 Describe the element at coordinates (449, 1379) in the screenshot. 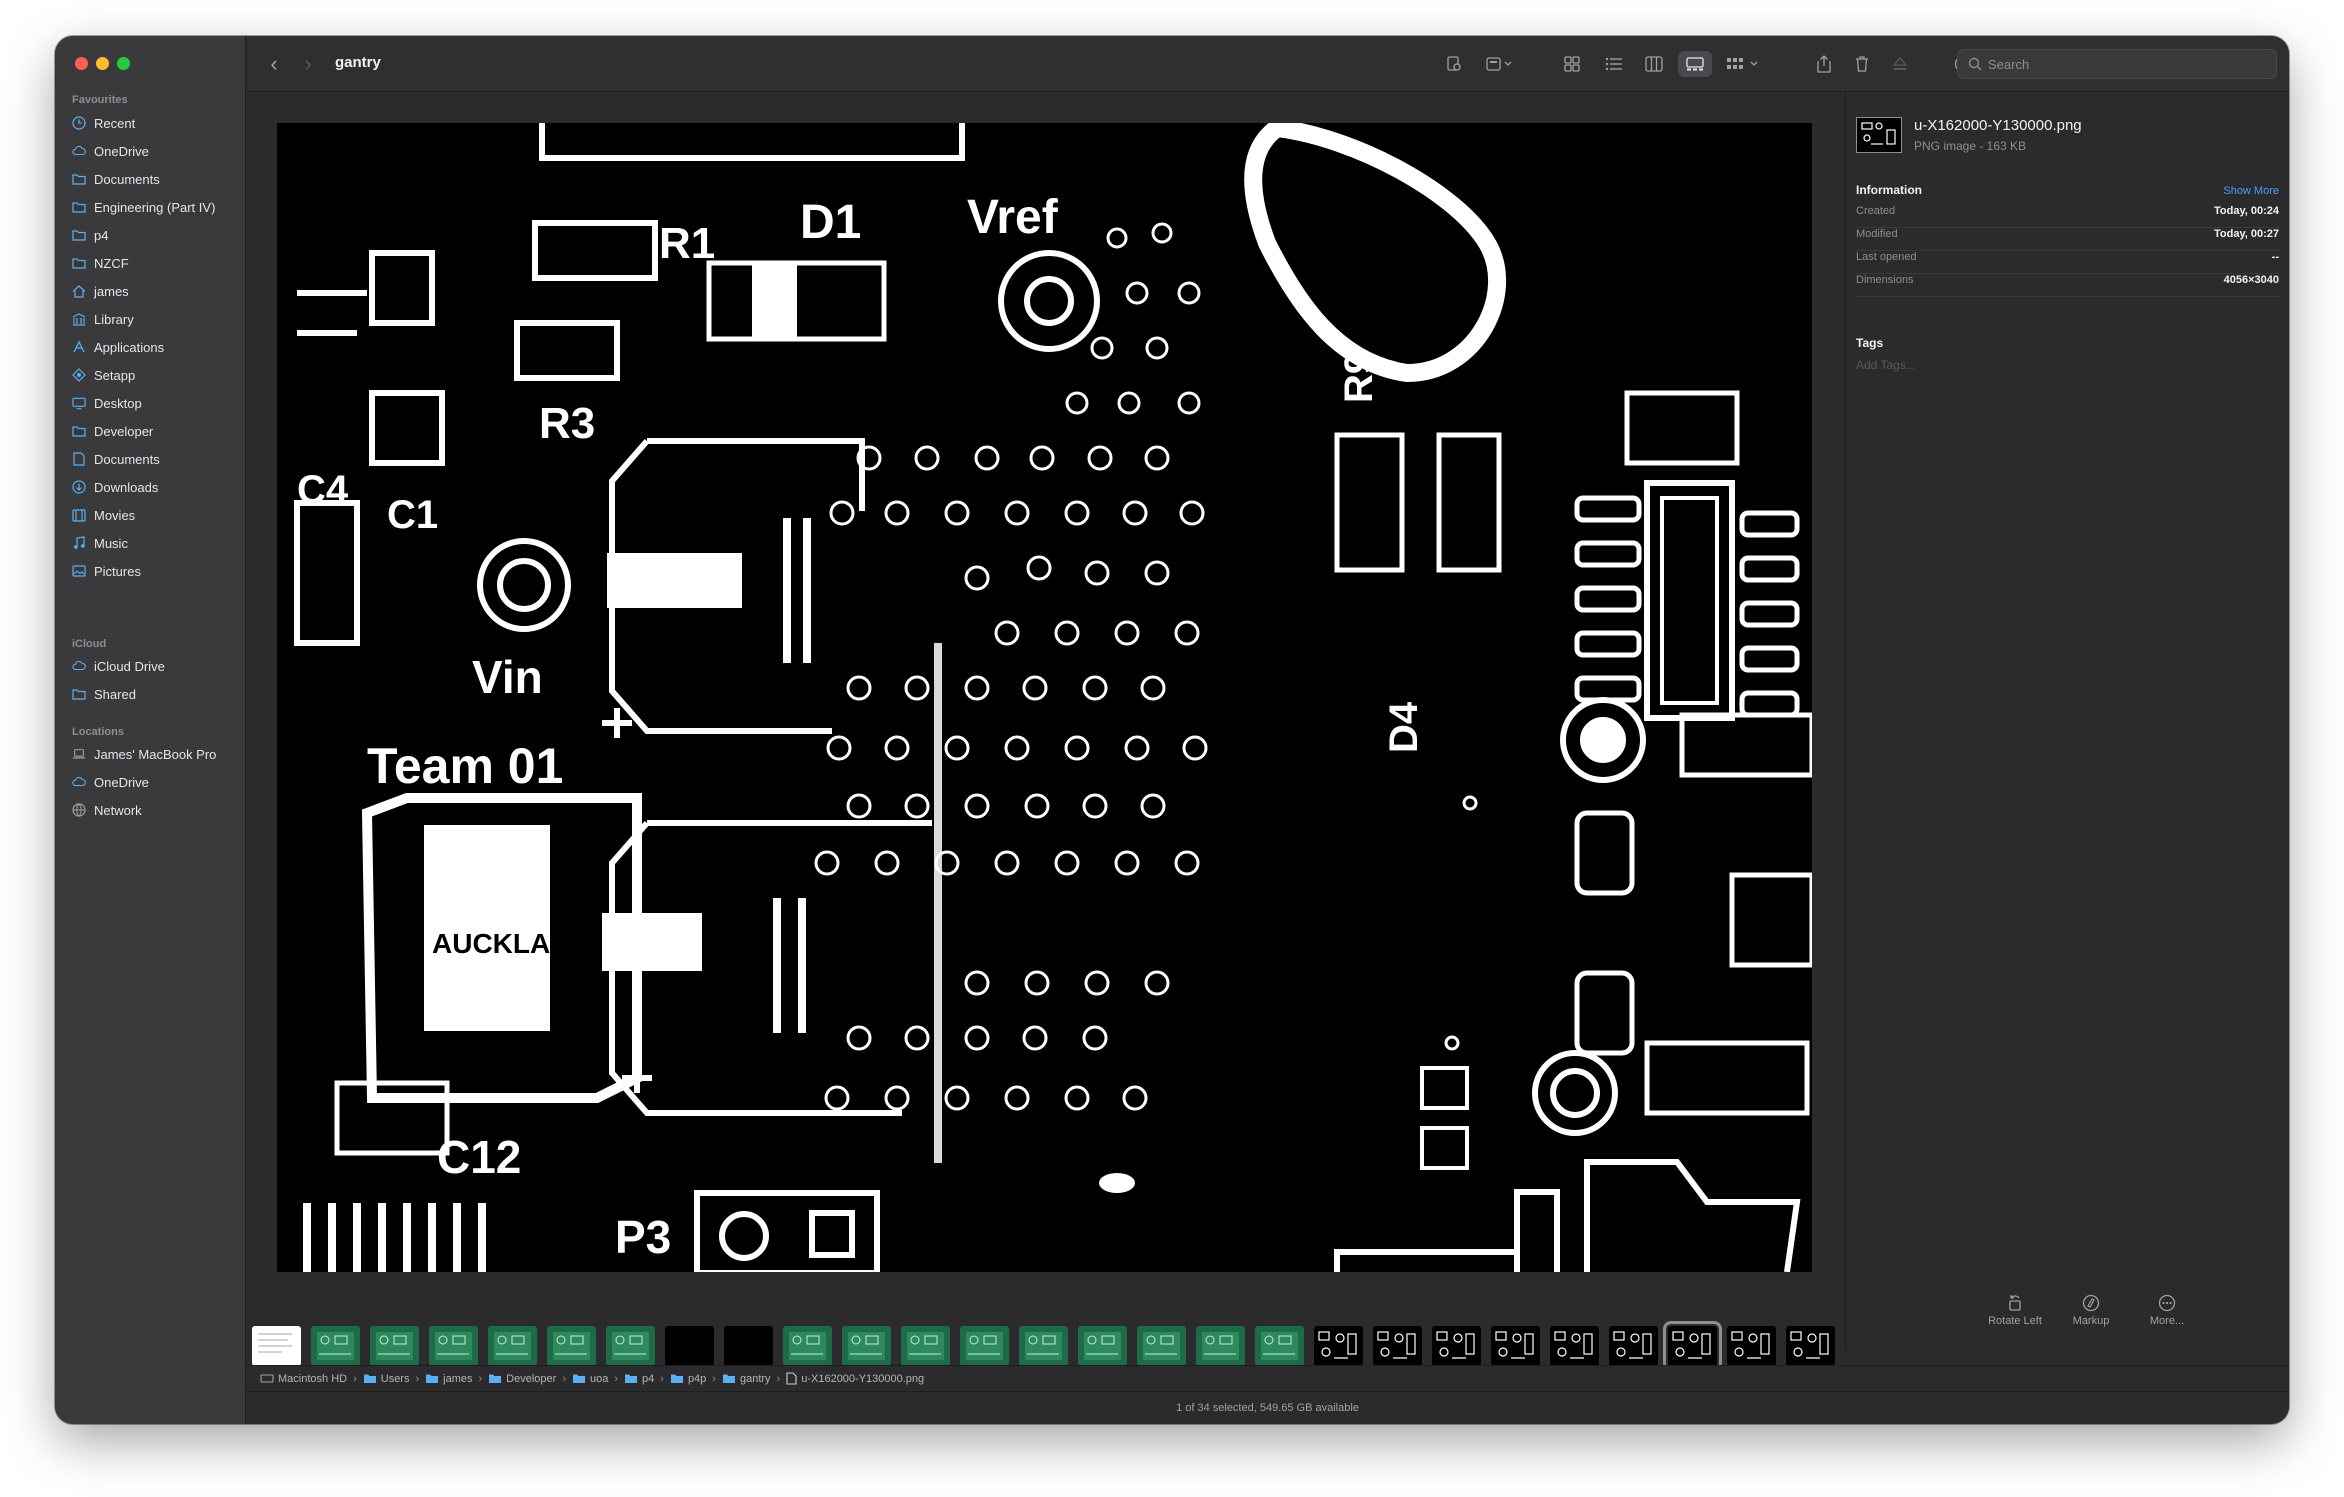

I see `path-segment: james` at that location.